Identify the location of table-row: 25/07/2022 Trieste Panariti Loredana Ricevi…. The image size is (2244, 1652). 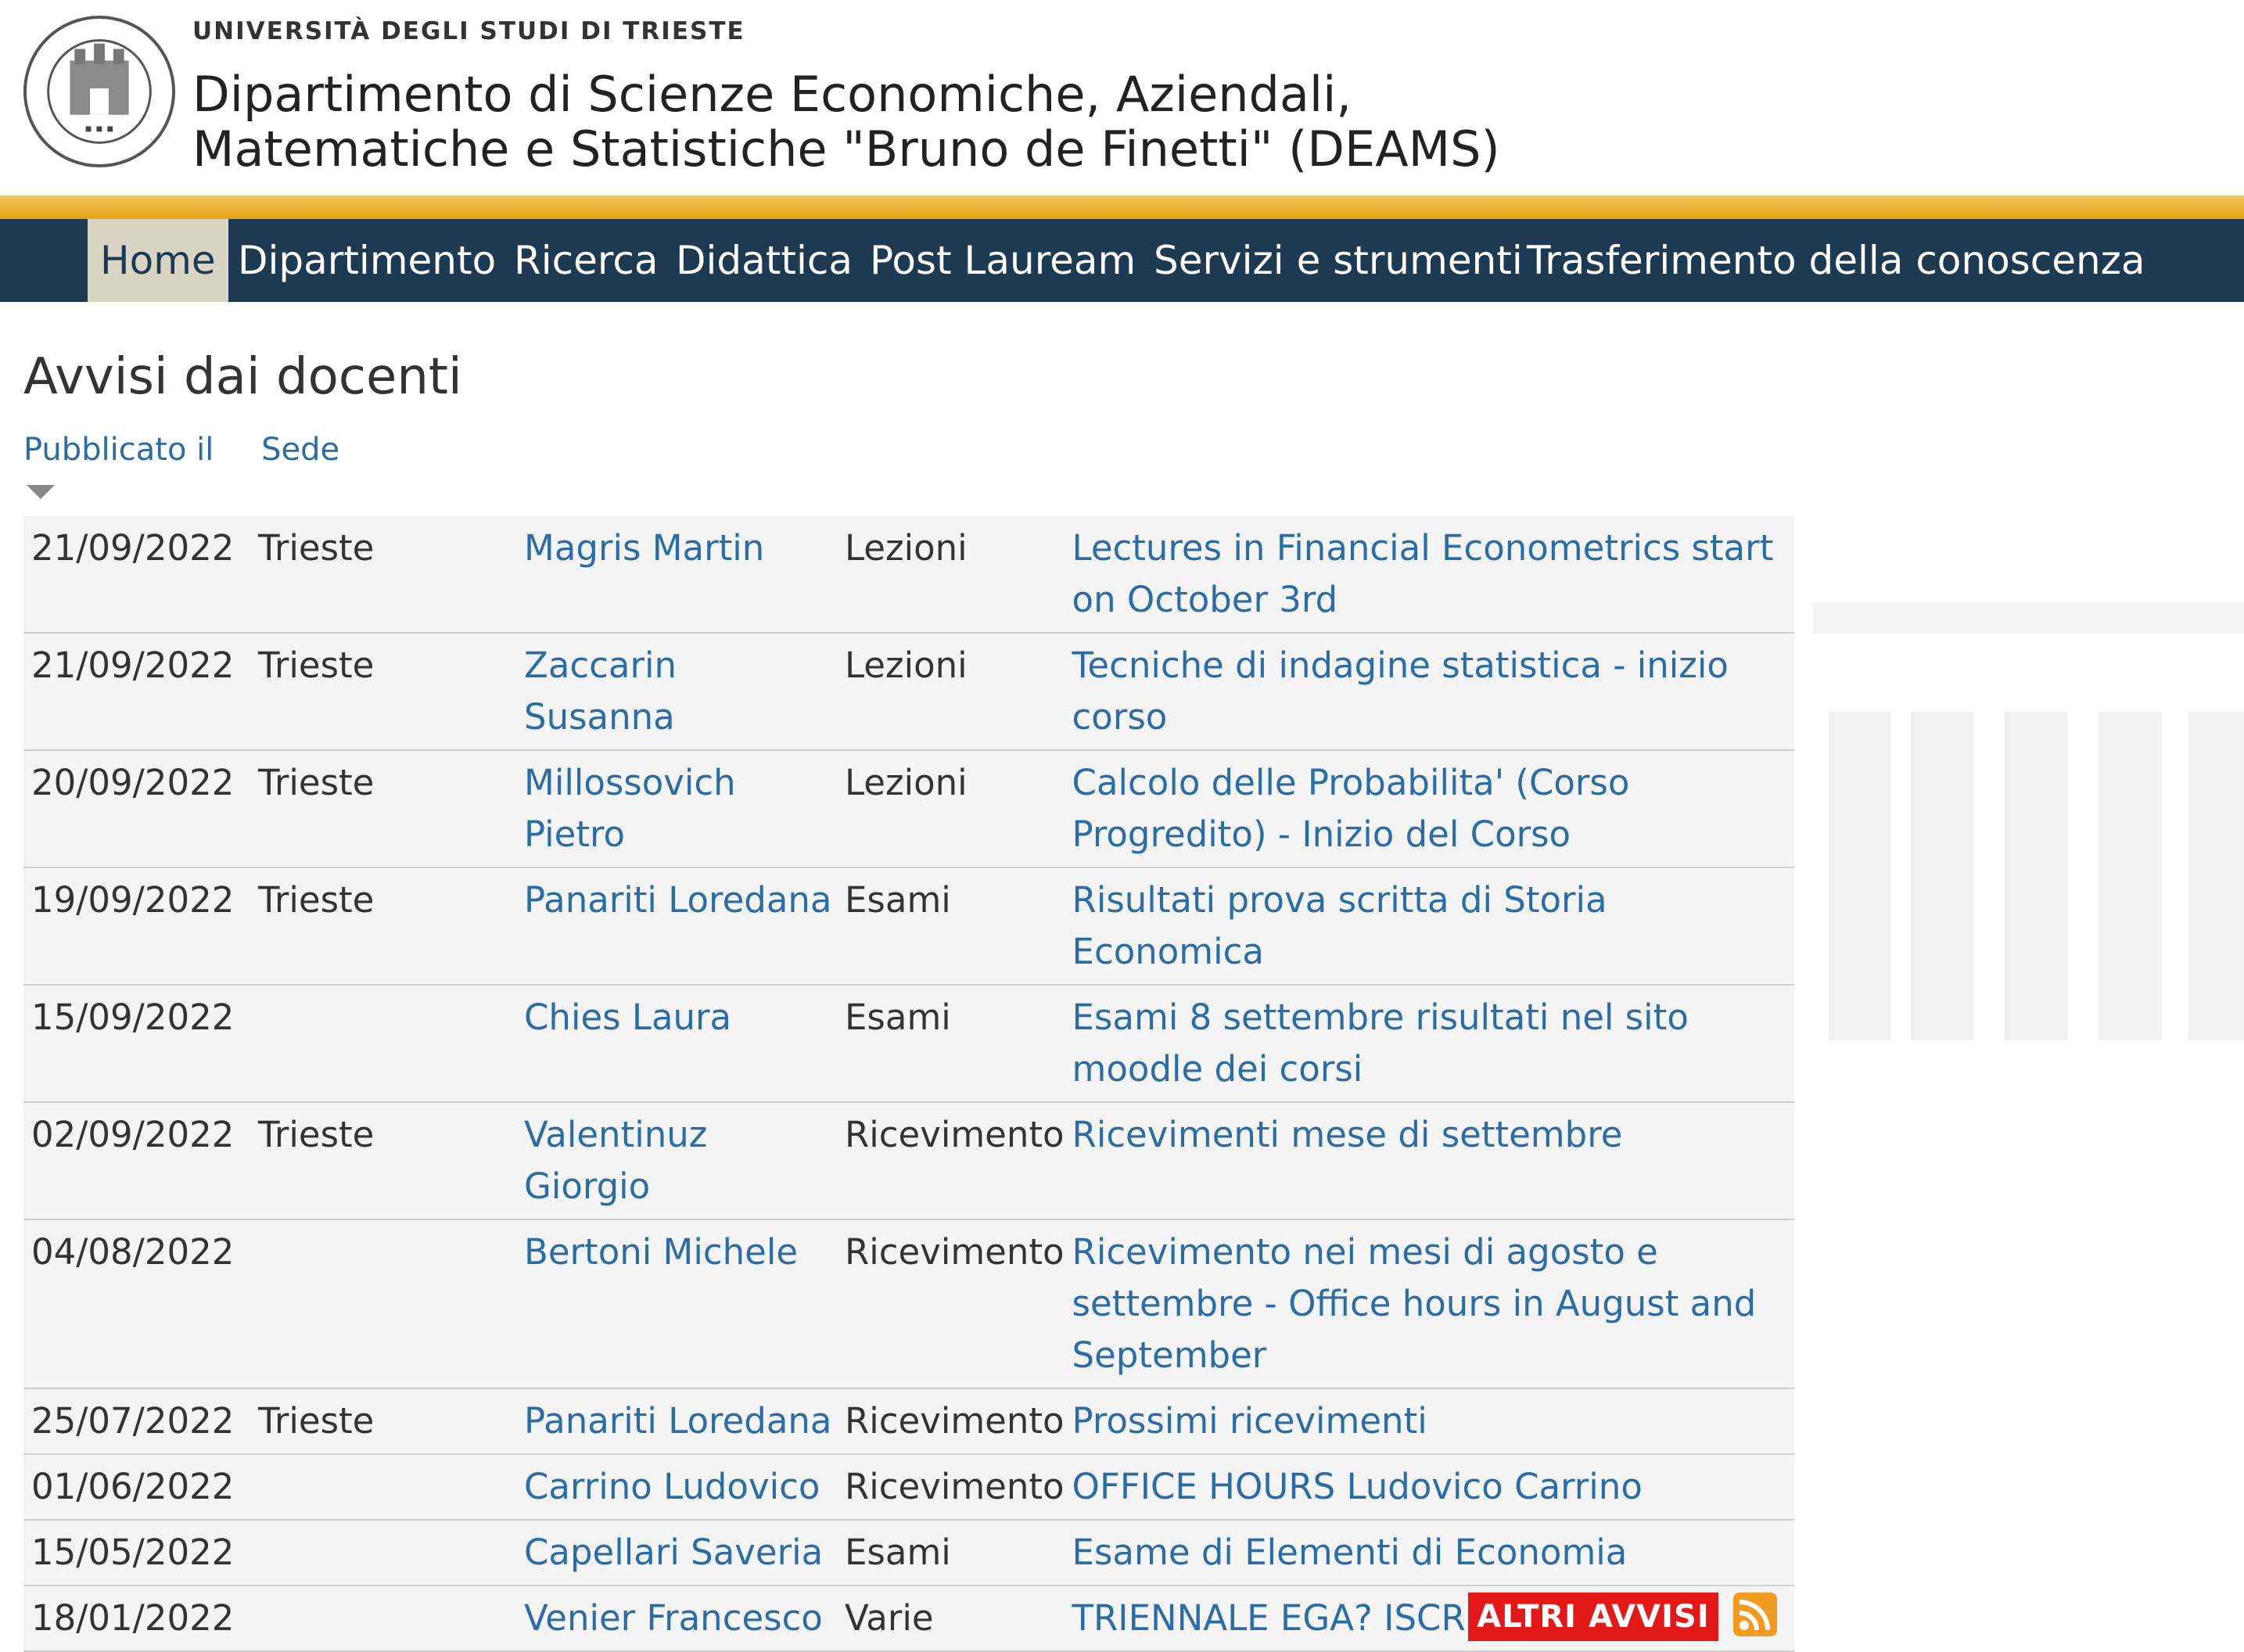
(908, 1421).